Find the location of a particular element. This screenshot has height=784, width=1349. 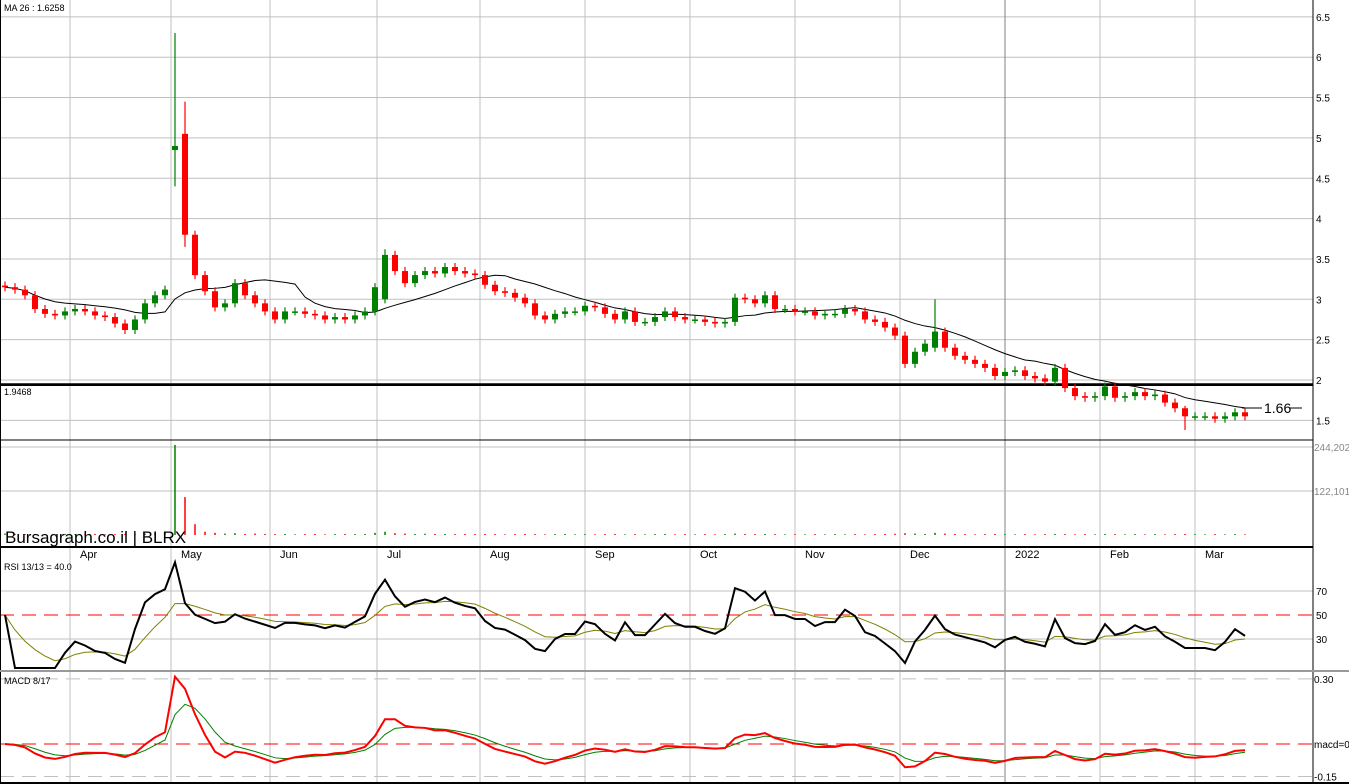

month-label: Feb is located at coordinates (1119, 555).